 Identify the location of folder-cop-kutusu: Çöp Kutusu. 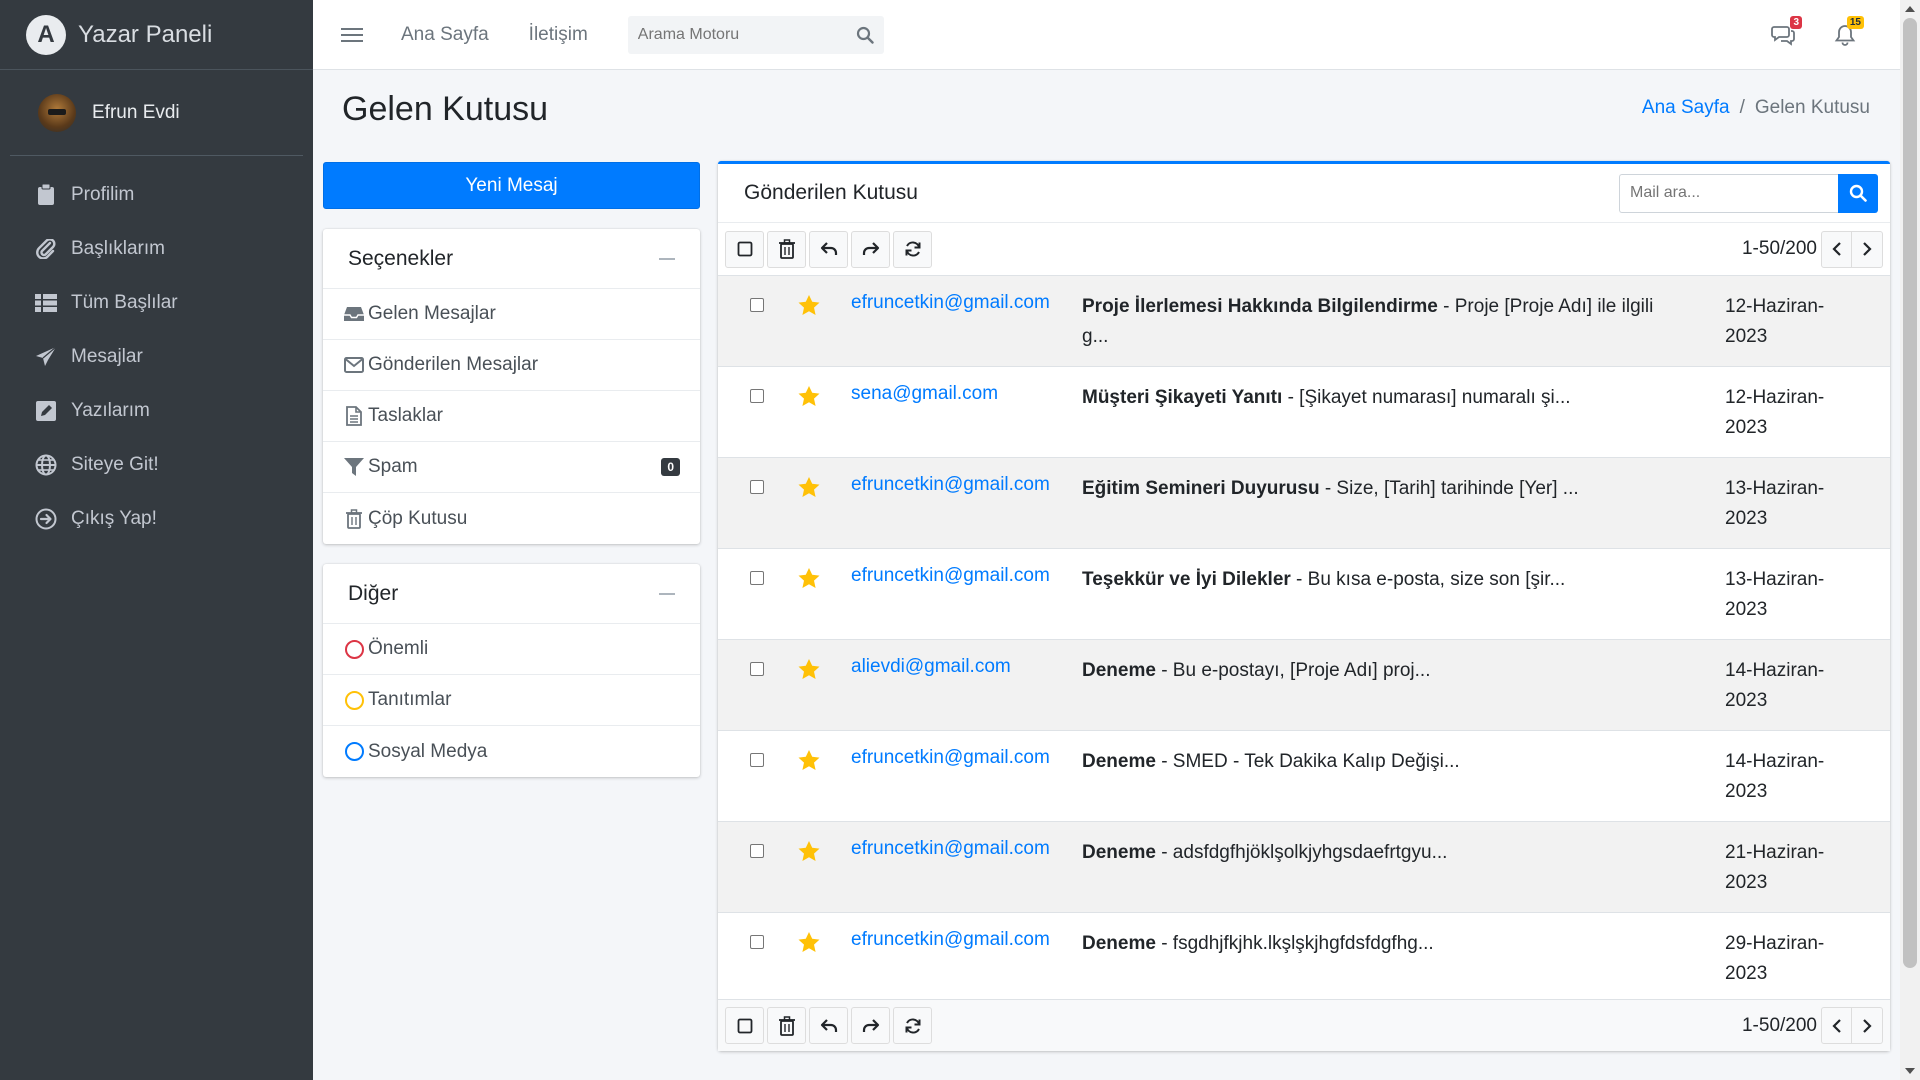
(511, 518).